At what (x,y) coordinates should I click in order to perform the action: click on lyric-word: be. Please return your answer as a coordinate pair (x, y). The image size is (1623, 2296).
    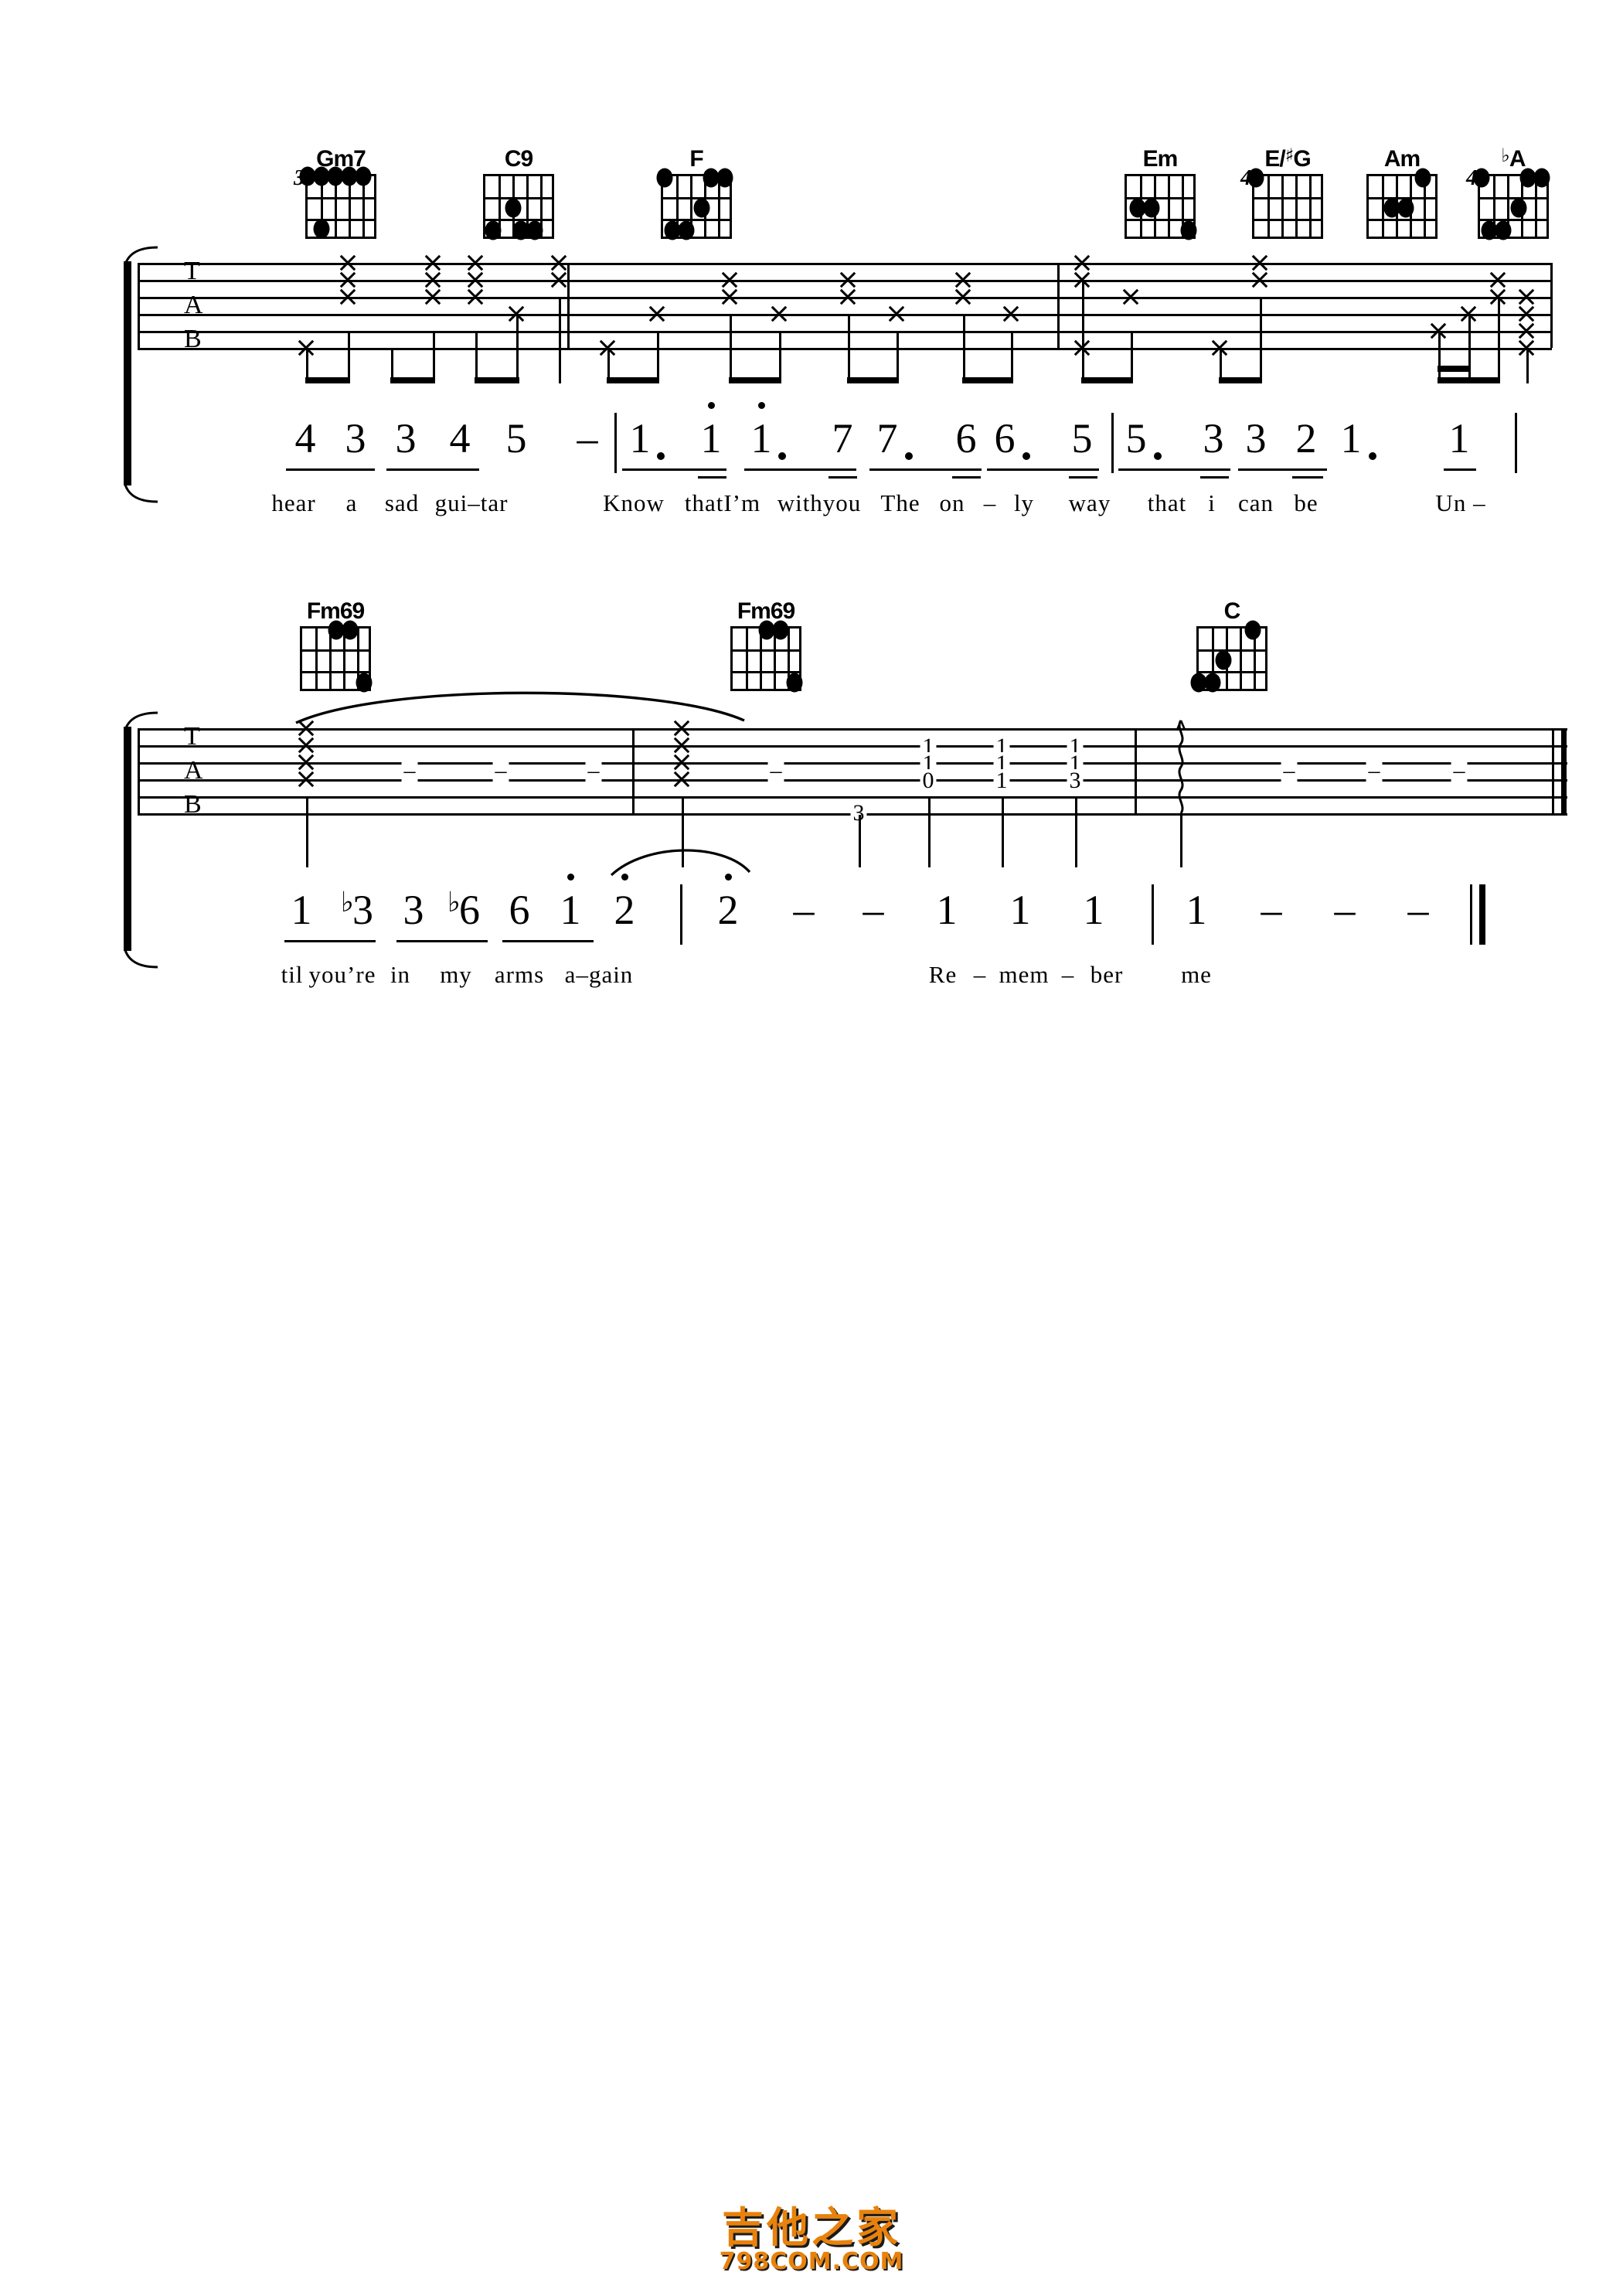
    Looking at the image, I should click on (1306, 502).